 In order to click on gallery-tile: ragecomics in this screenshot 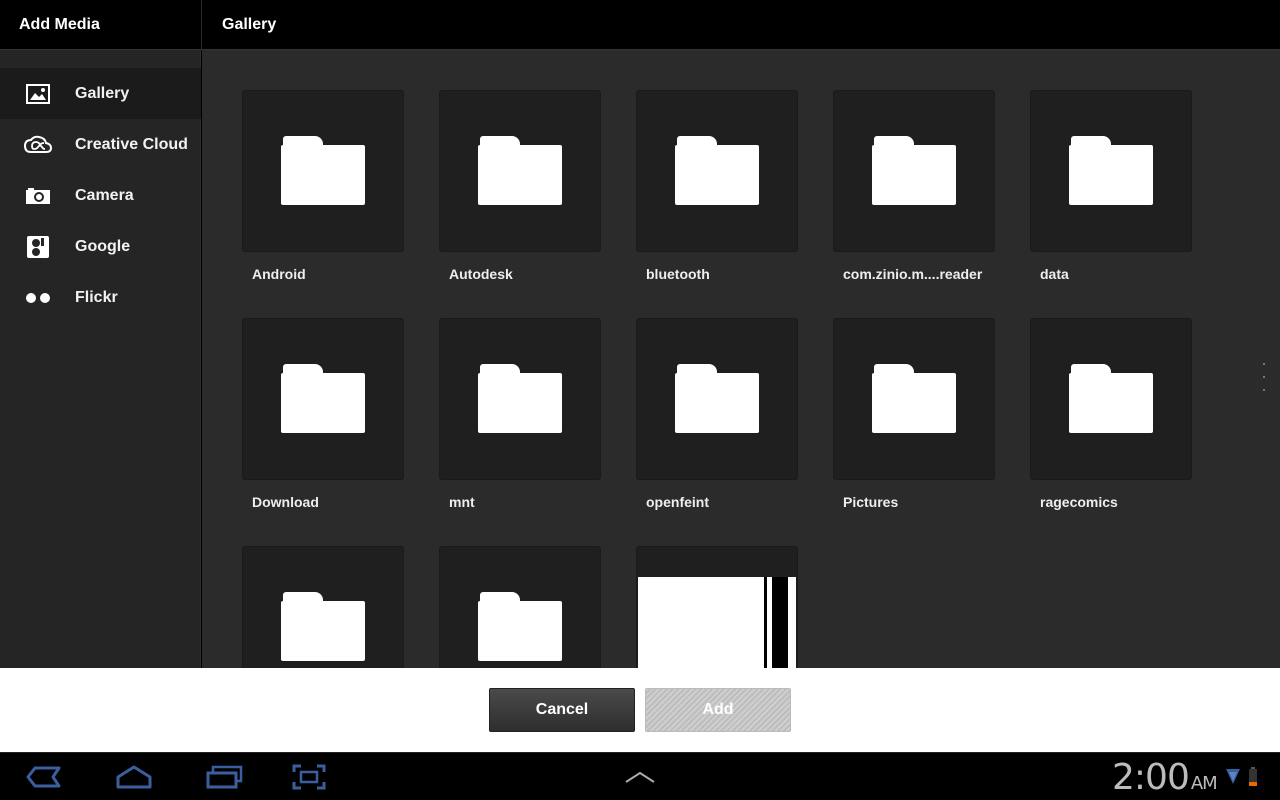, I will do `click(1111, 414)`.